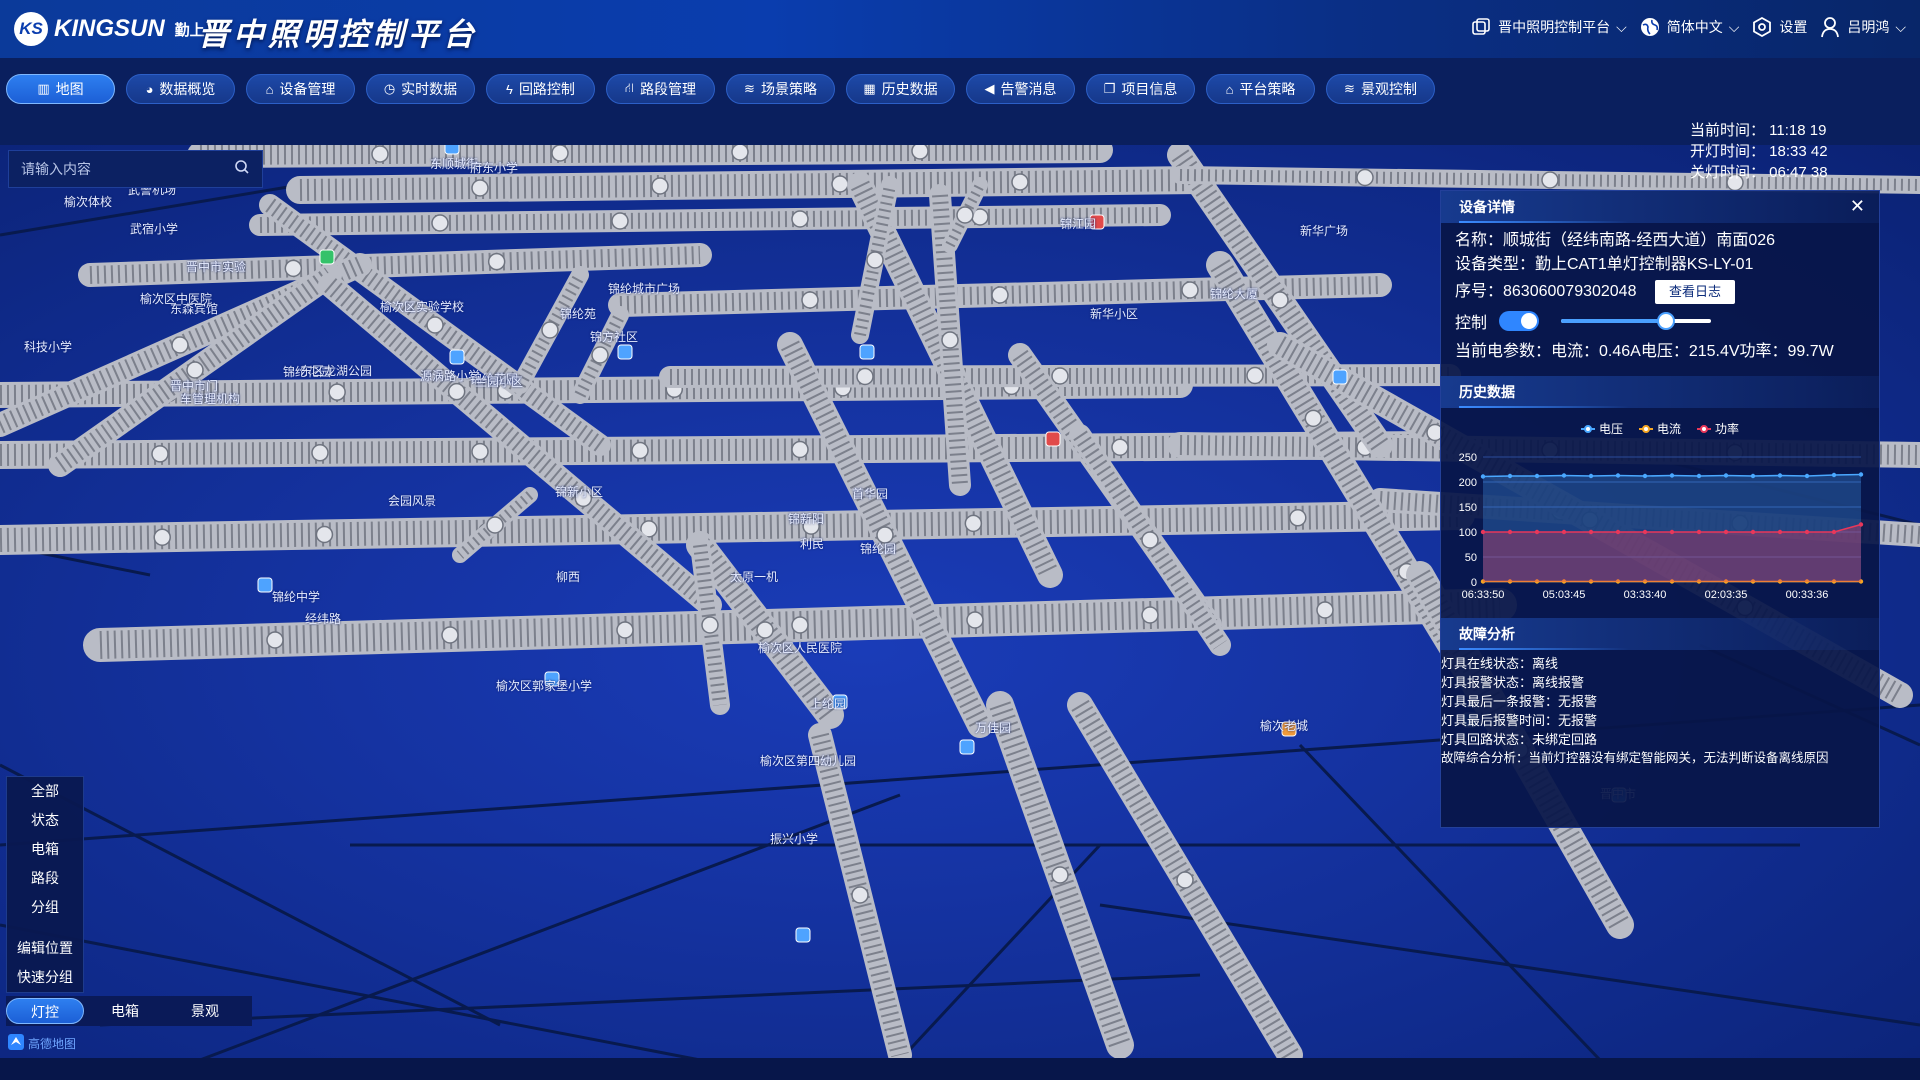  Describe the element at coordinates (1519, 321) in the screenshot. I see `power-toggle` at that location.